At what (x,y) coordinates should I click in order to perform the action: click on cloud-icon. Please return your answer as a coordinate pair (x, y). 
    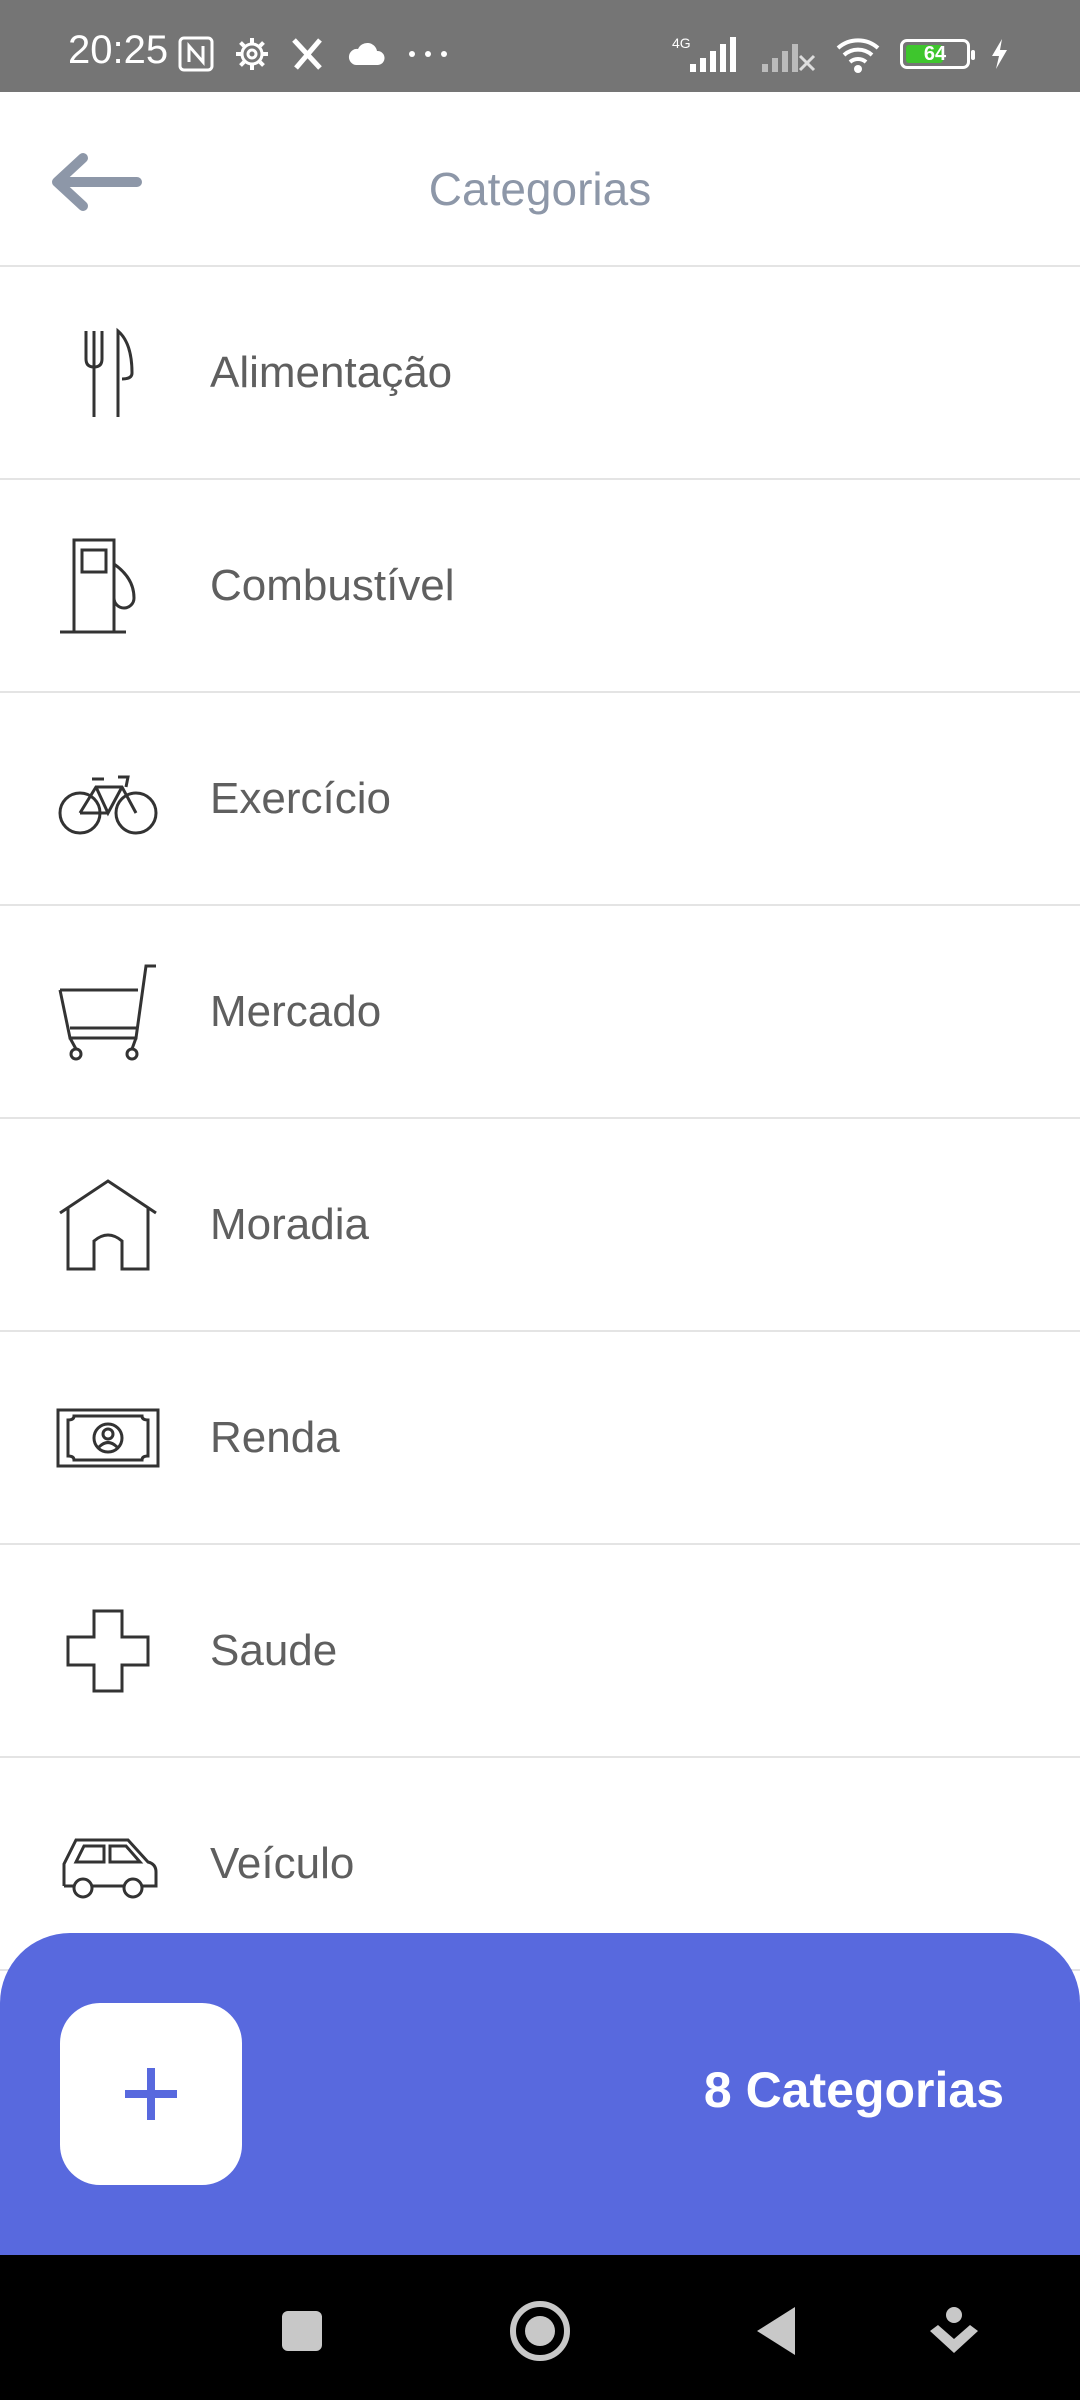
    Looking at the image, I should click on (366, 53).